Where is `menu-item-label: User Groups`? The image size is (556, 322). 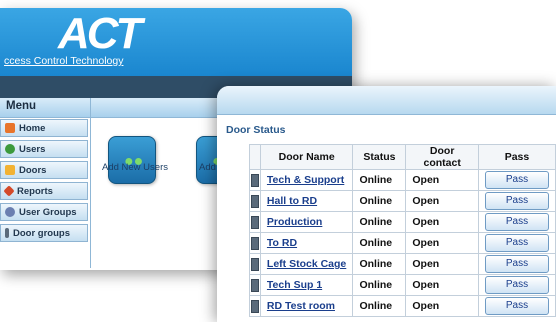
menu-item-label: User Groups is located at coordinates (48, 212).